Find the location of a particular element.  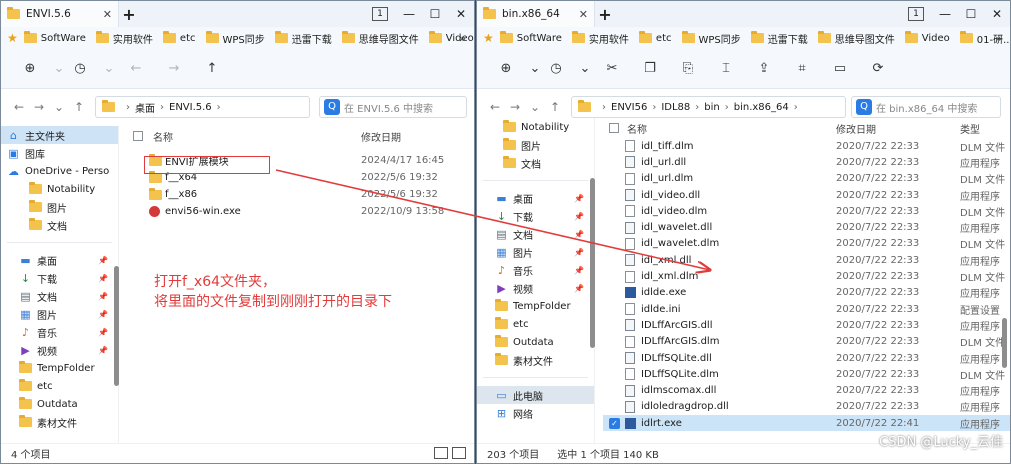

table-row: ✓ idlrt.exe 2020/7/22 22:41 应用程序 is located at coordinates (806, 423).